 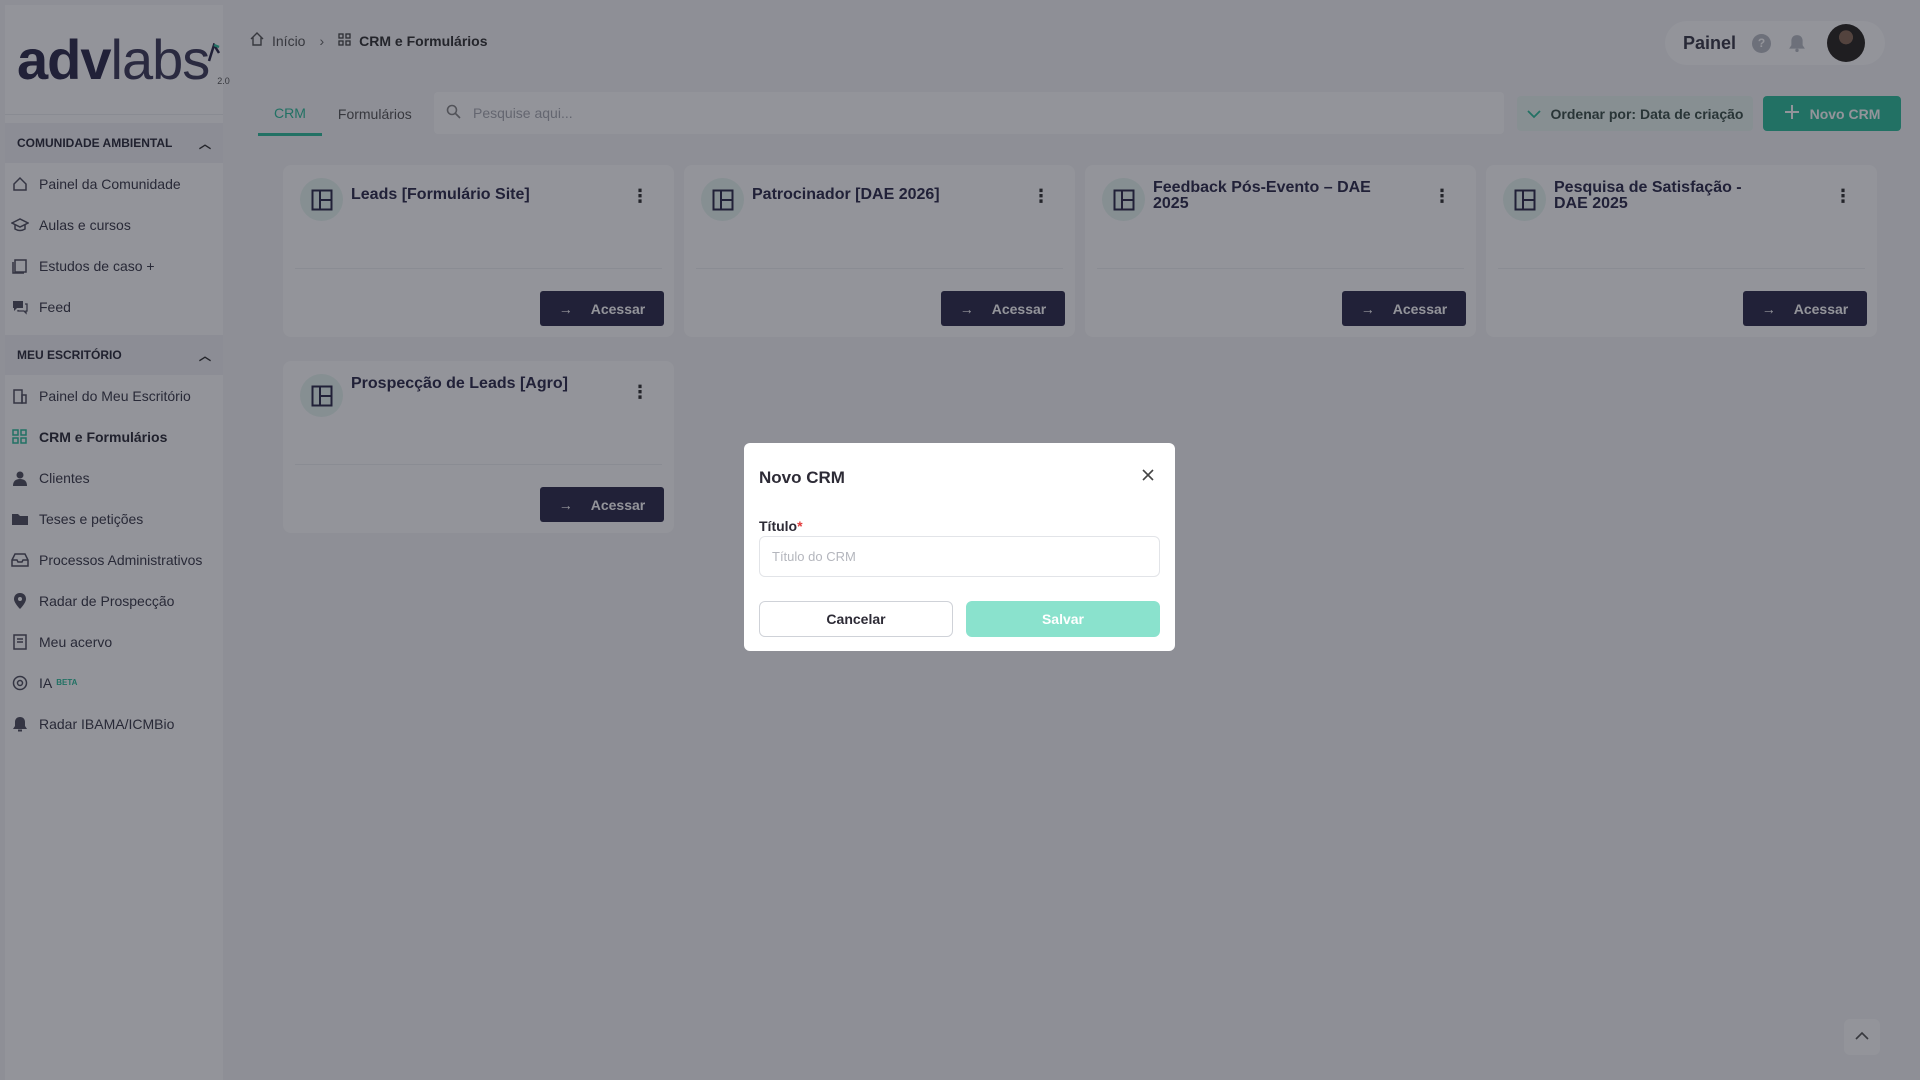 What do you see at coordinates (800, 526) in the screenshot?
I see `required-mark: *` at bounding box center [800, 526].